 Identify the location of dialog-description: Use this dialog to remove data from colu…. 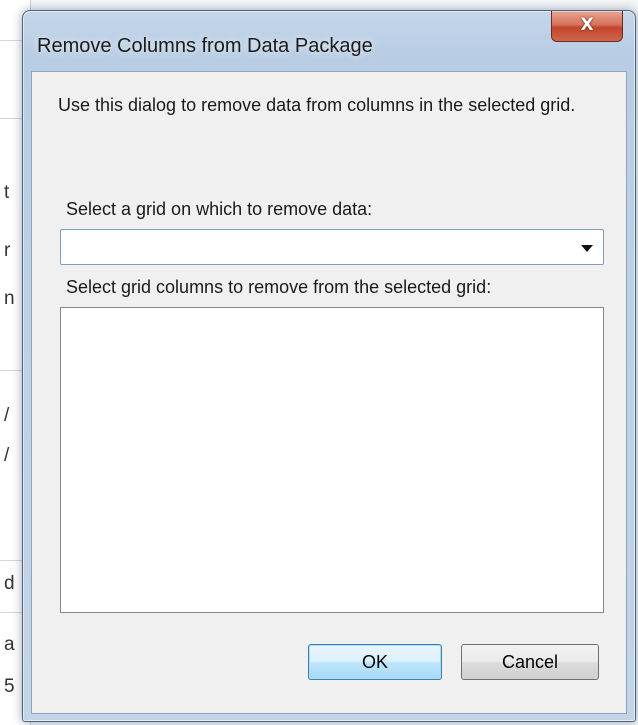
(317, 105).